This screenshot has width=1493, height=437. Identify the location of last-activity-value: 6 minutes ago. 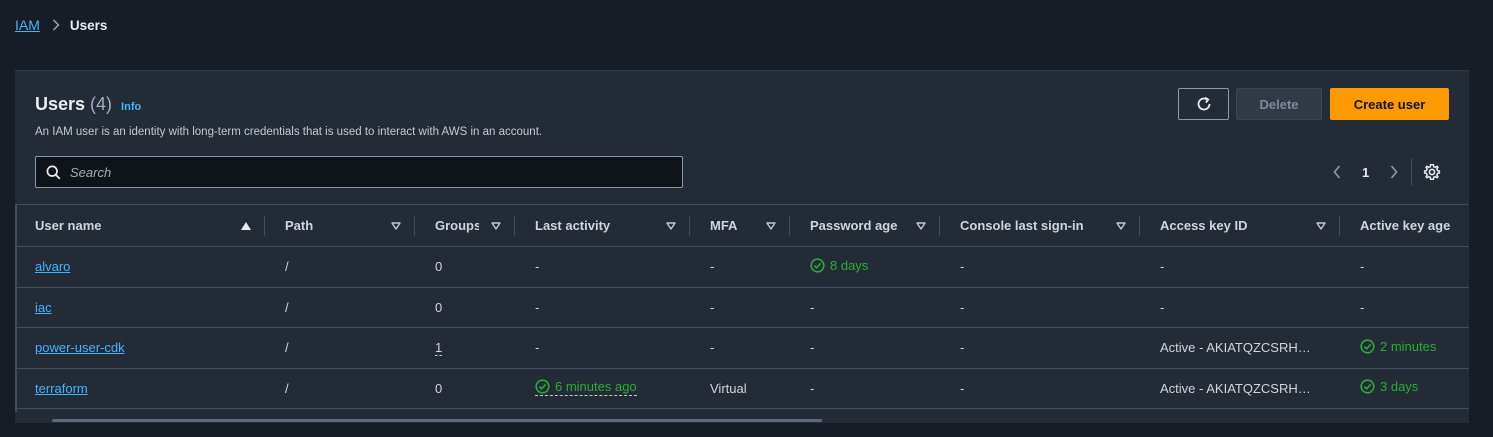
(596, 387).